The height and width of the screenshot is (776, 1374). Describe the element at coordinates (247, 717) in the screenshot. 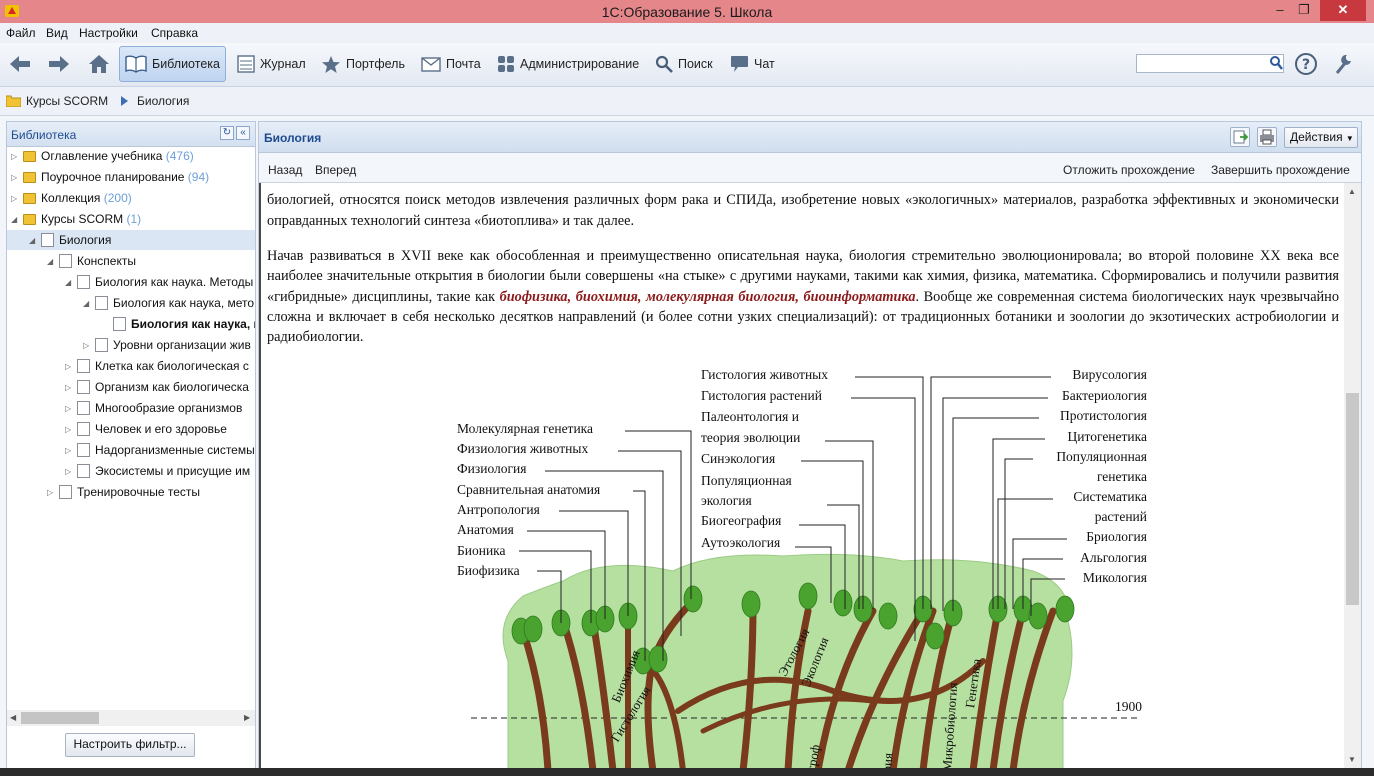

I see `scroll-right-icon: ▶` at that location.